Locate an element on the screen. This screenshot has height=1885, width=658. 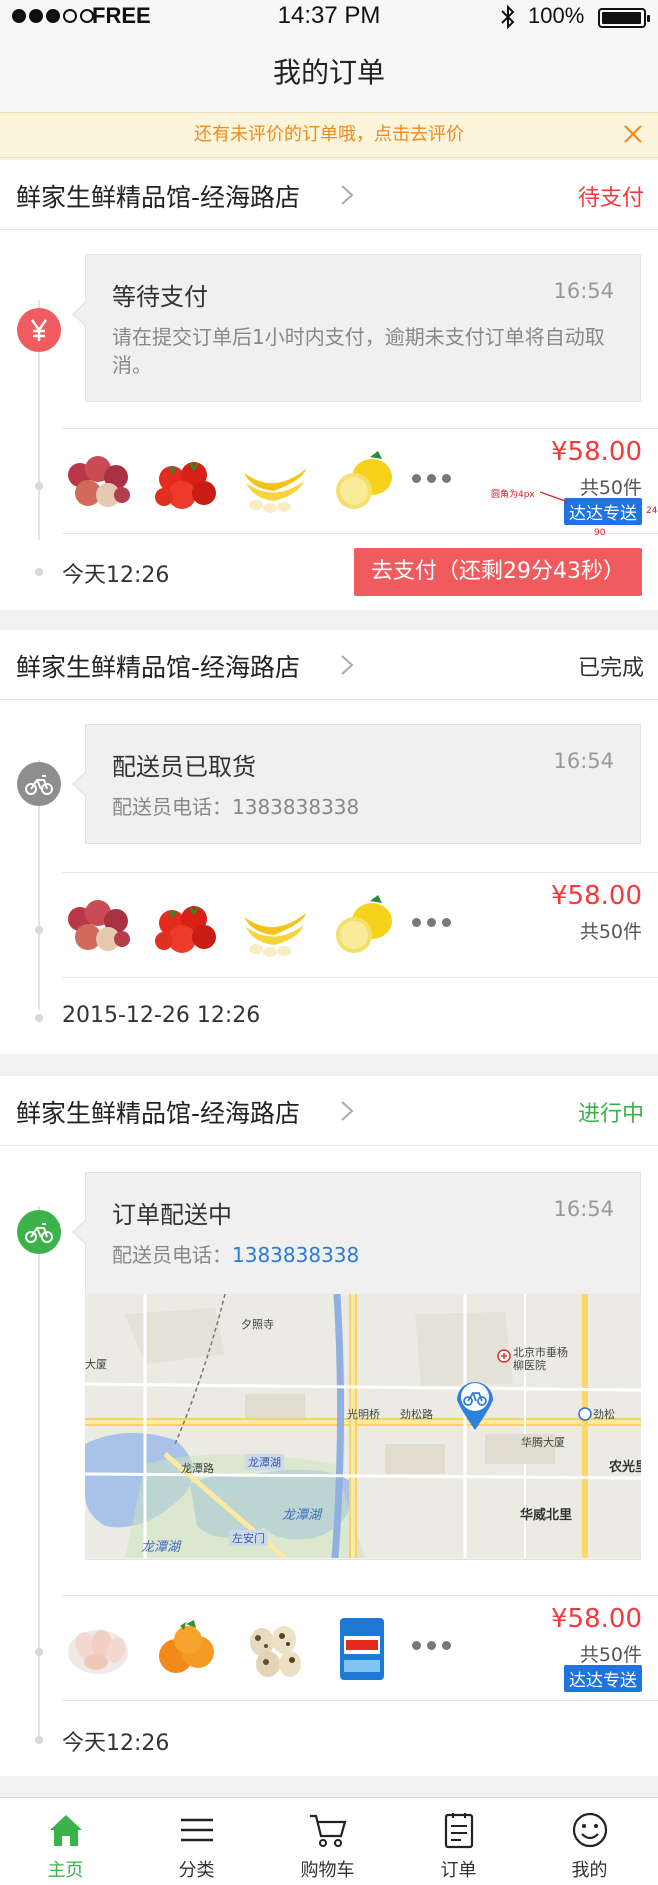
yen-icon is located at coordinates (39, 330).